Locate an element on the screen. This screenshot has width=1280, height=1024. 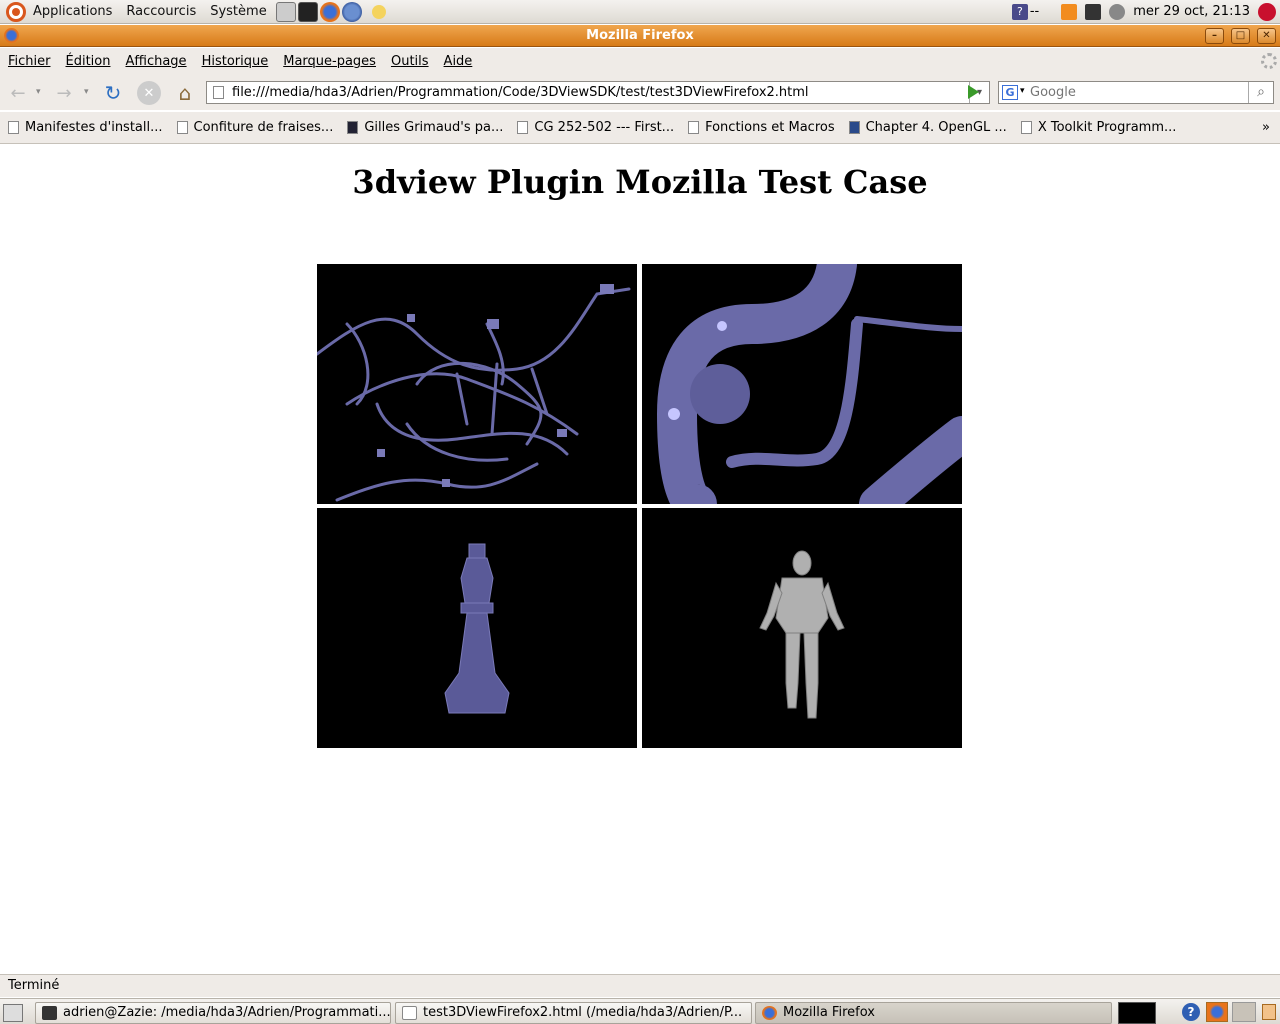
update-notifier-icon is located at coordinates (1069, 11).